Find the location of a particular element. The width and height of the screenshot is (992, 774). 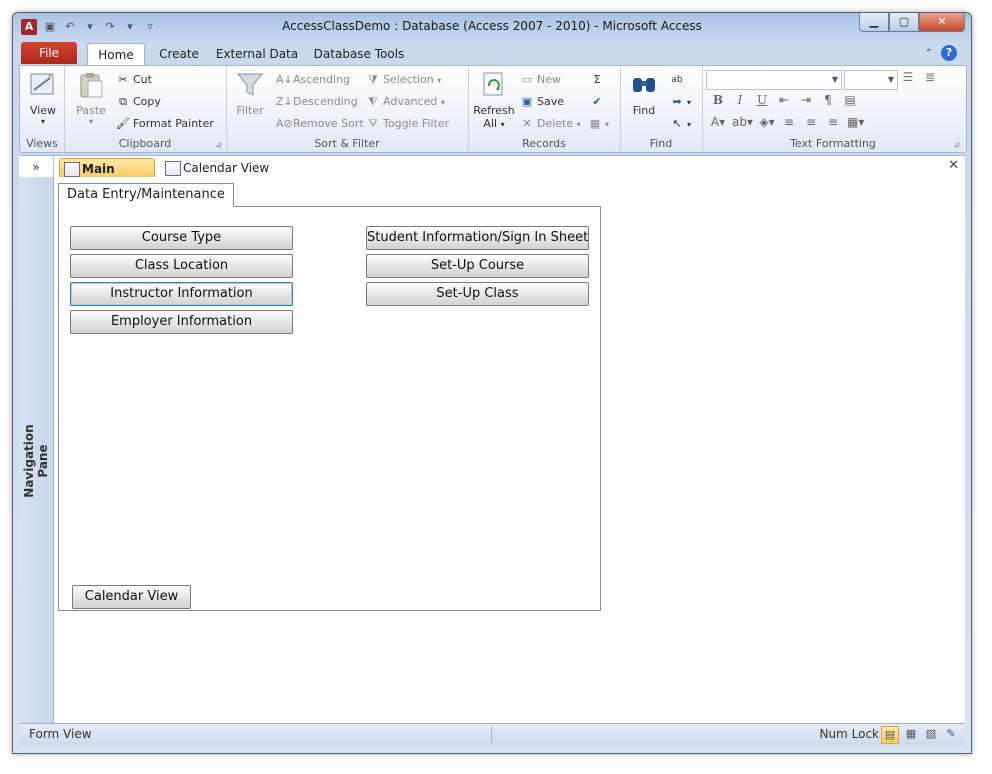

form-icon is located at coordinates (173, 168).